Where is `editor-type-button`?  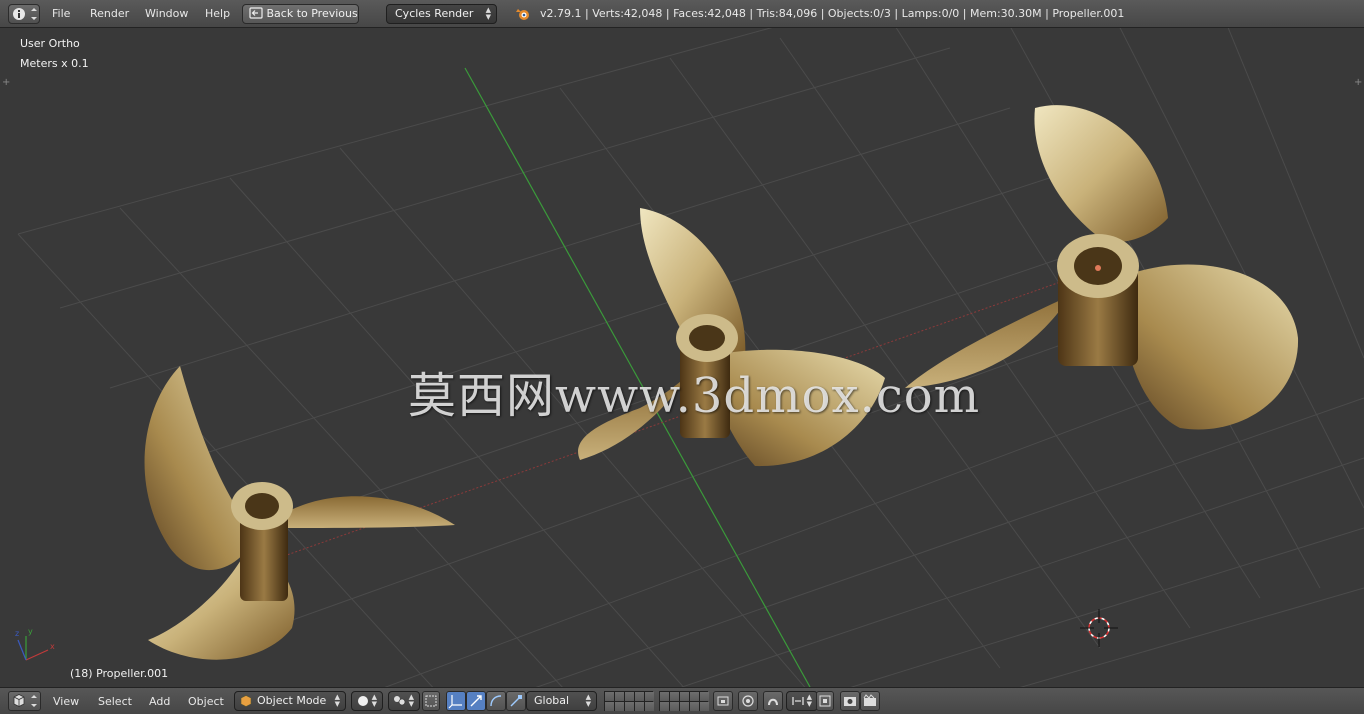
editor-type-button is located at coordinates (24, 14).